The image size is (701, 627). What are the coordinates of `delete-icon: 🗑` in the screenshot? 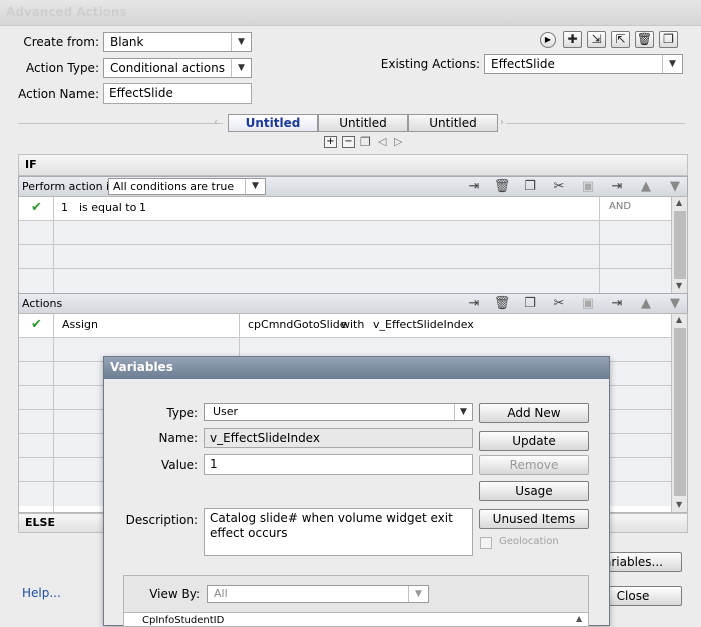 It's located at (644, 39).